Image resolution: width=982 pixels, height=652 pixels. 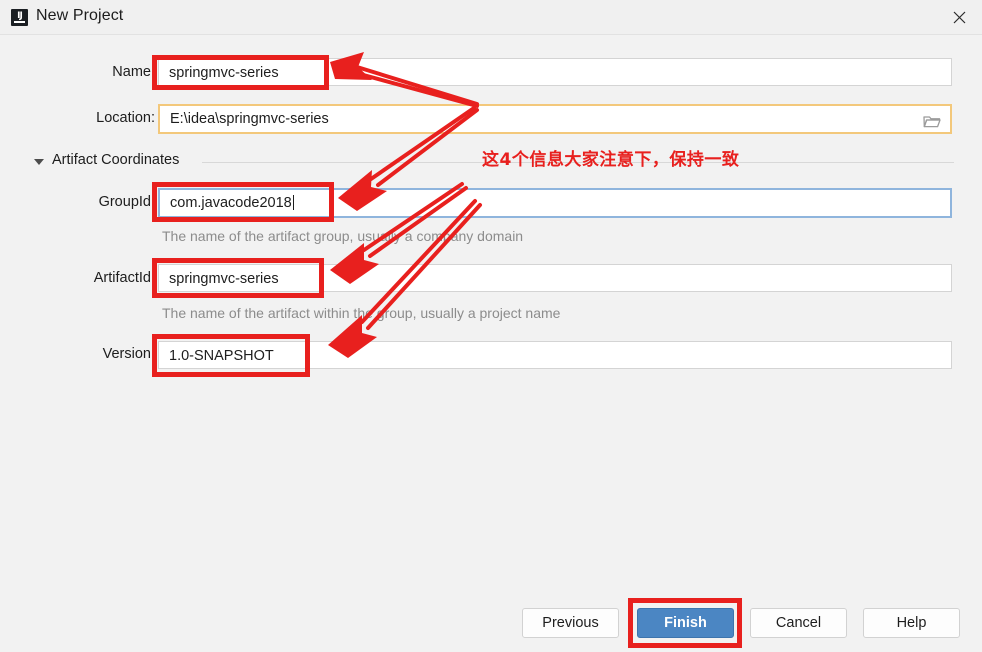 What do you see at coordinates (124, 278) in the screenshot?
I see `artifactid-label: ArtifactId:` at bounding box center [124, 278].